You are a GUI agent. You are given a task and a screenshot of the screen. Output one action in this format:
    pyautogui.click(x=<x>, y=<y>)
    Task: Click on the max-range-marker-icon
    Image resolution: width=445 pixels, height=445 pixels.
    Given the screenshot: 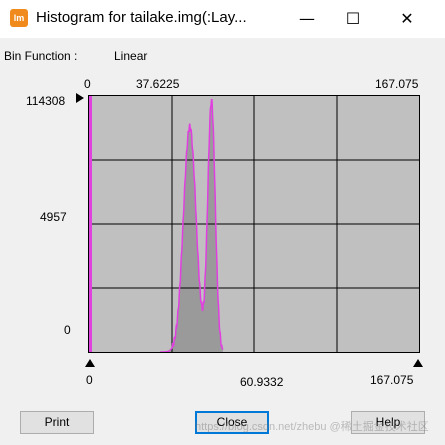 What is the action you would take?
    pyautogui.click(x=418, y=363)
    